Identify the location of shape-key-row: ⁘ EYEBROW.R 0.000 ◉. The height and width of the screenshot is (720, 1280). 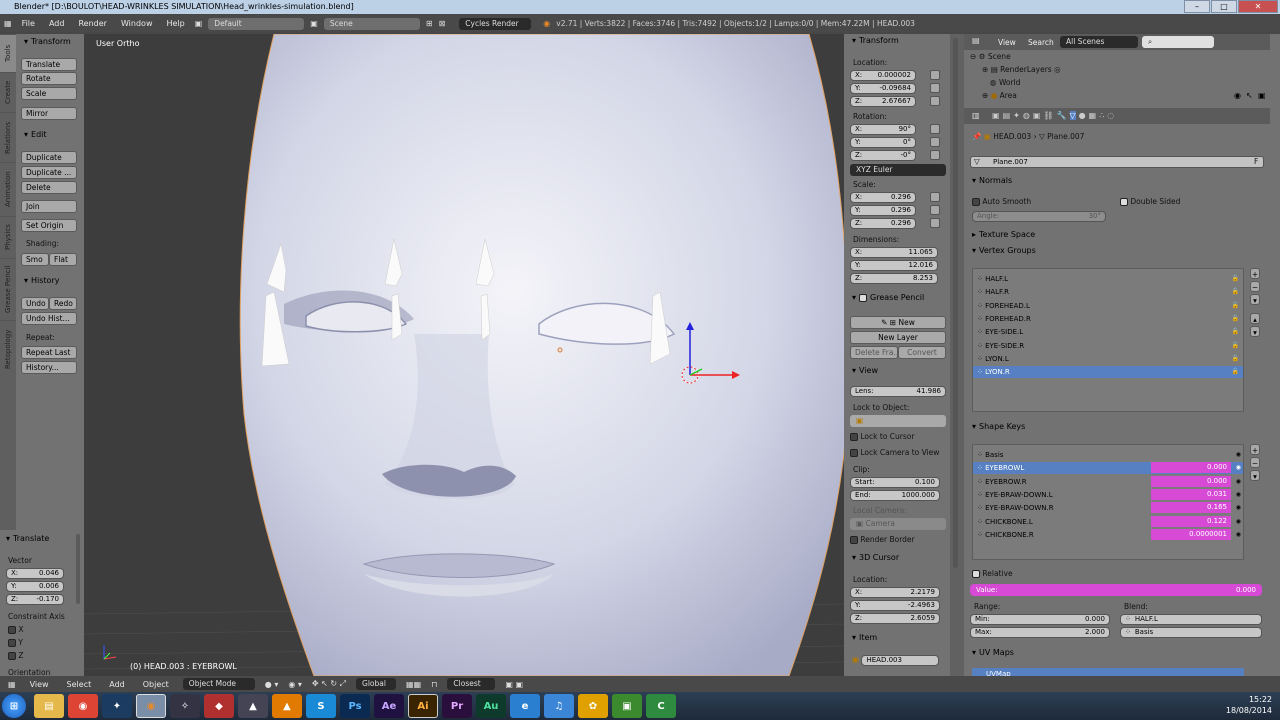
(1108, 481).